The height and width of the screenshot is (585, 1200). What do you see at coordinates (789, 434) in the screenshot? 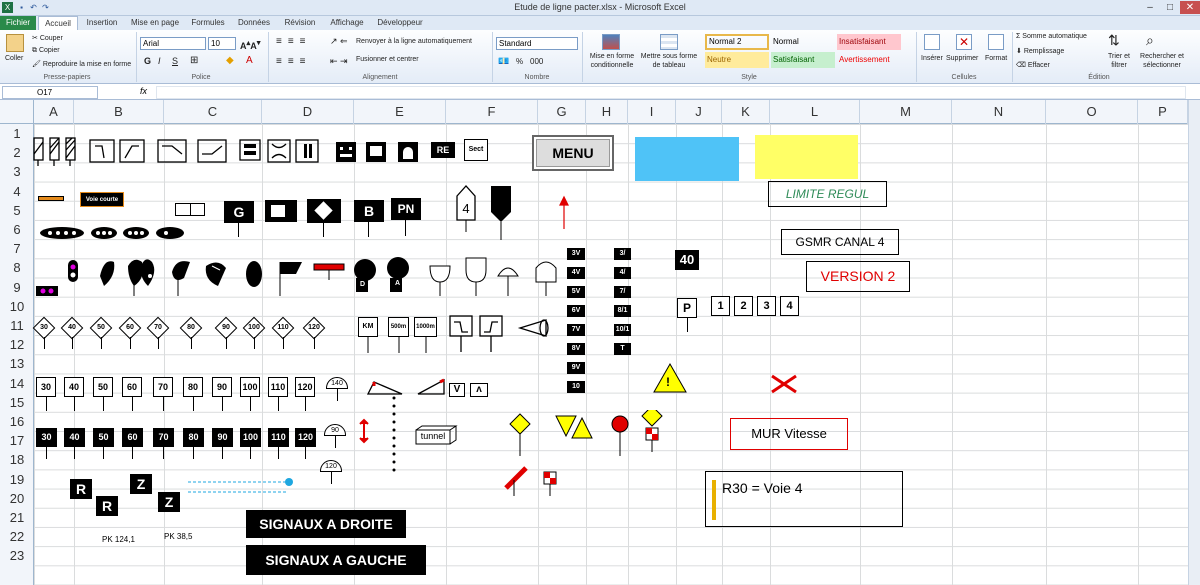
I see `mur-vitesse-box: MUR Vitesse` at bounding box center [789, 434].